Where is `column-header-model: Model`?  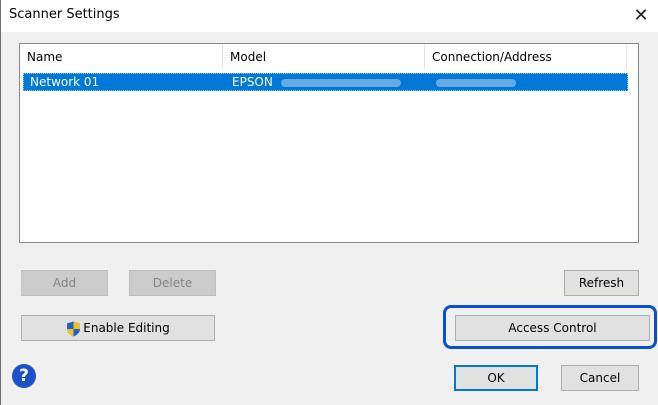 column-header-model: Model is located at coordinates (324, 57).